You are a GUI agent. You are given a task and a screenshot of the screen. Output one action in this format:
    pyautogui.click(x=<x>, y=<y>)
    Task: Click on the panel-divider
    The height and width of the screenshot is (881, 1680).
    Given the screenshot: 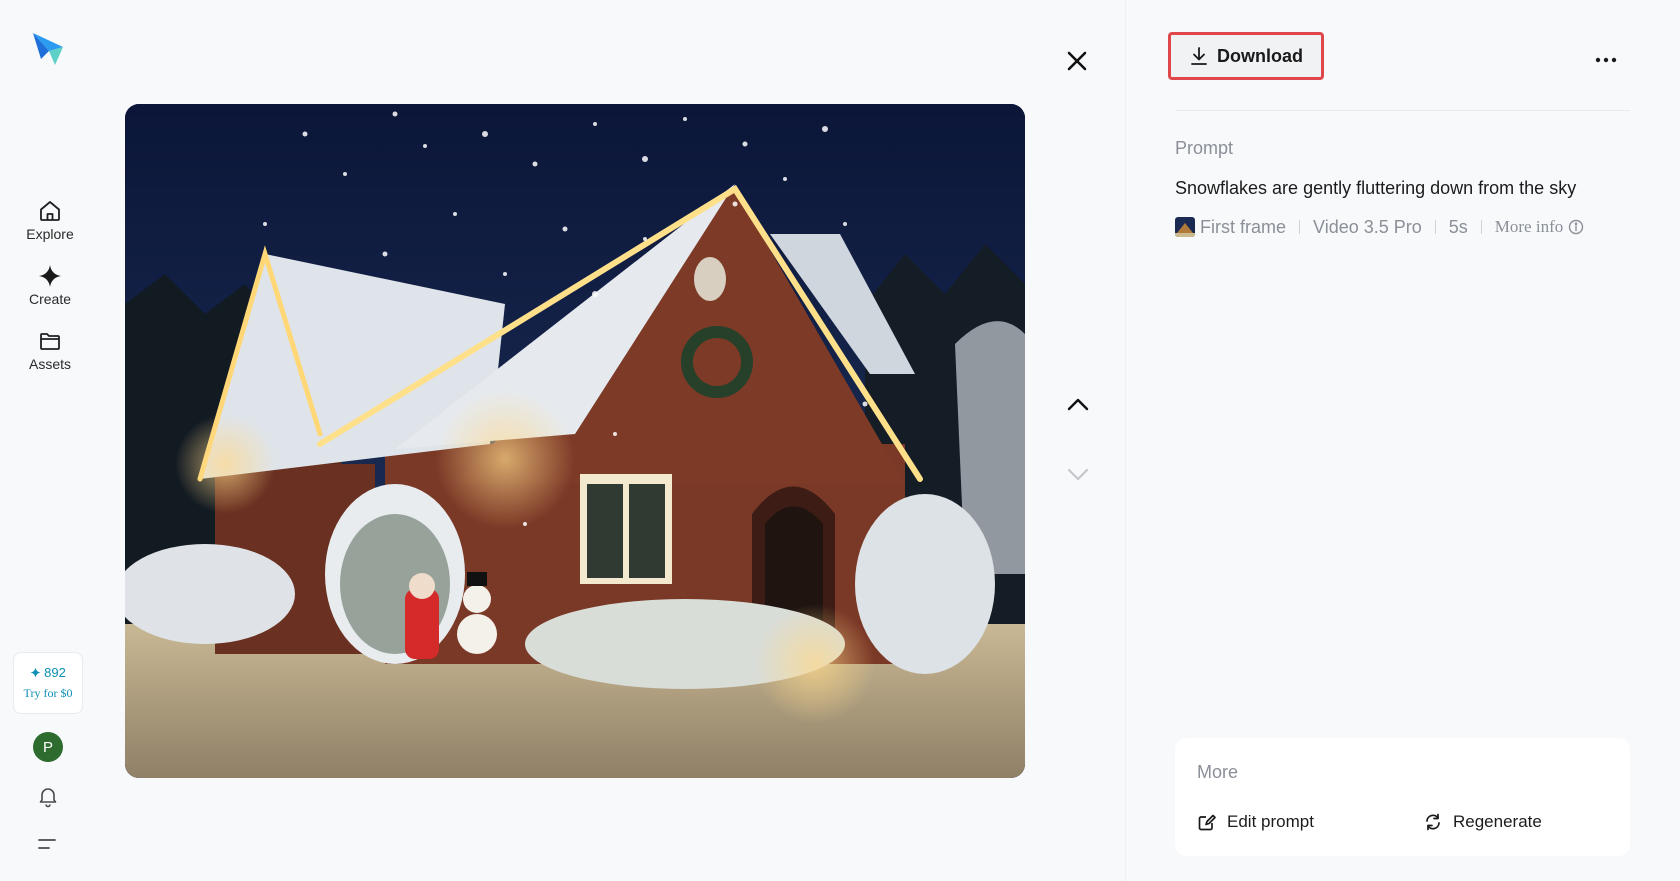 What is the action you would take?
    pyautogui.click(x=1125, y=440)
    